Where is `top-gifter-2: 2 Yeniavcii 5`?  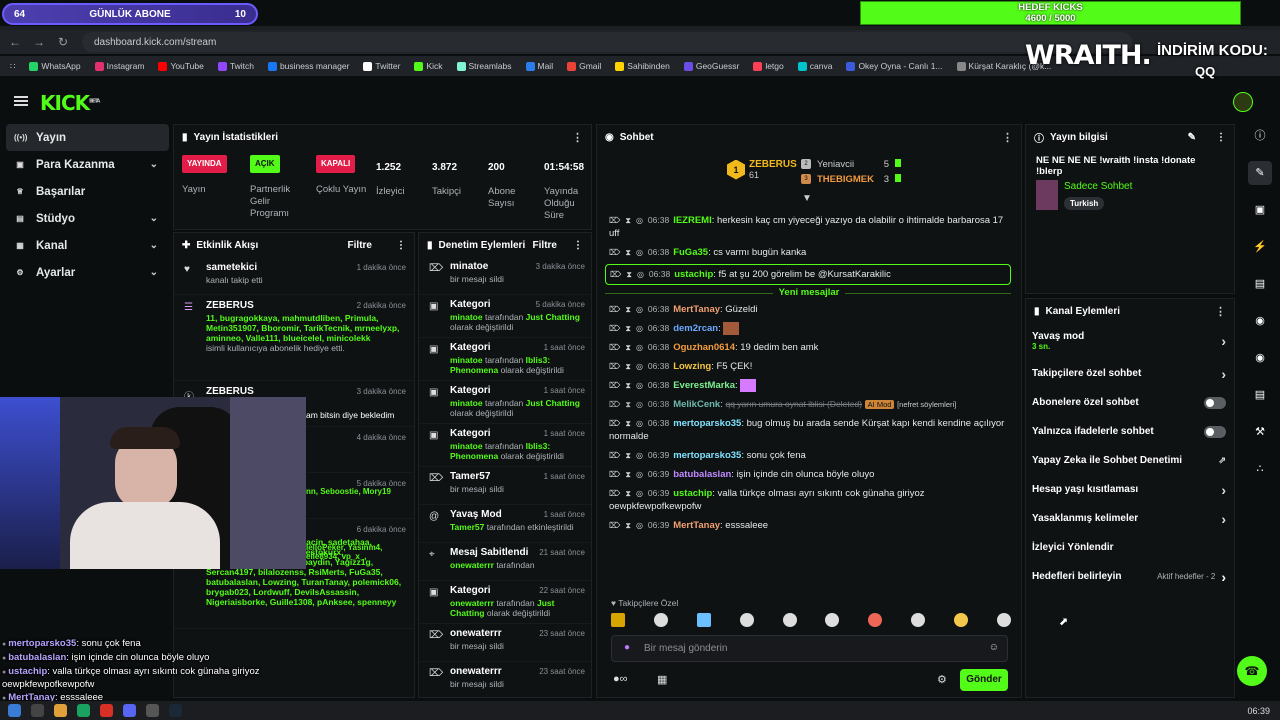
top-gifter-2: 2 Yeniavcii 5 is located at coordinates (851, 164).